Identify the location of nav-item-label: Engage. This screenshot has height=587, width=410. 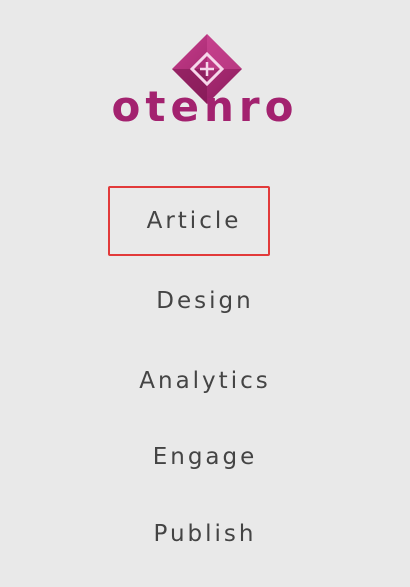
(205, 457).